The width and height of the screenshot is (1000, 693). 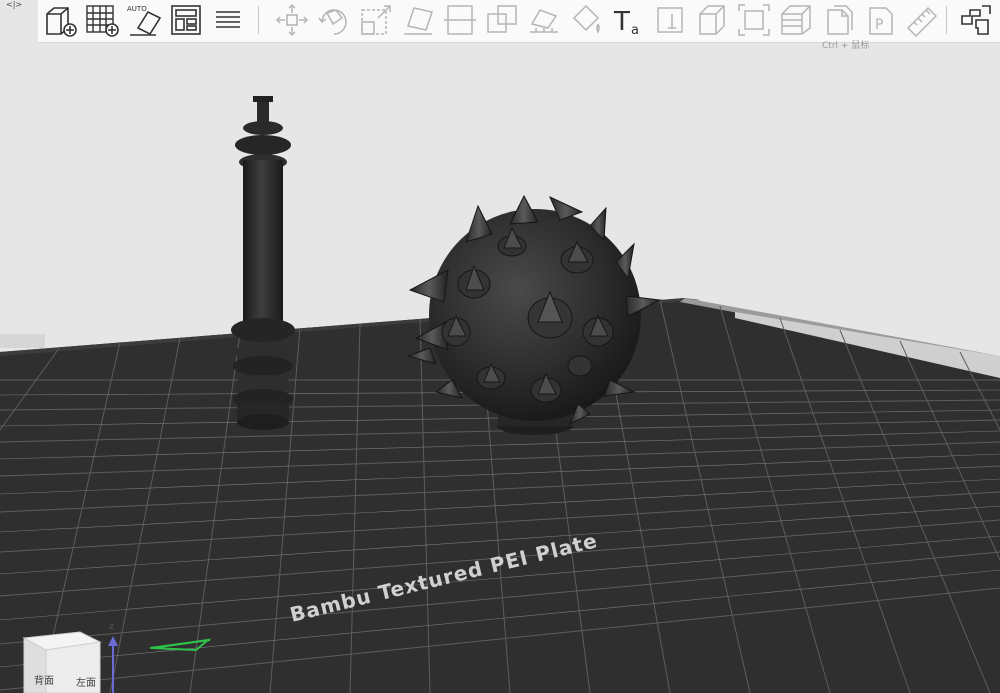 I want to click on plate-p-button: P, so click(x=880, y=20).